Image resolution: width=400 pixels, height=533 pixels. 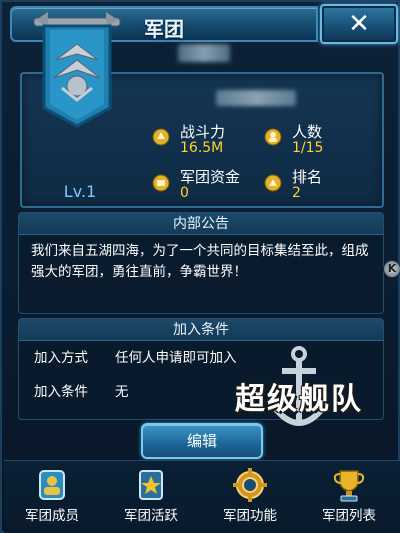 I want to click on close-icon: ✕, so click(x=359, y=24).